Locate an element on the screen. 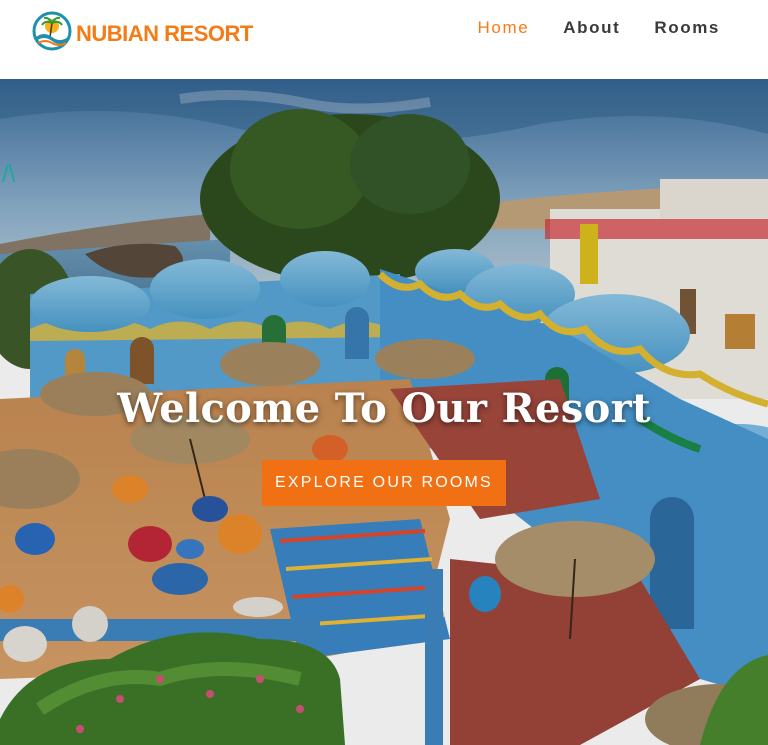  main-nav: Home About Rooms is located at coordinates (599, 28).